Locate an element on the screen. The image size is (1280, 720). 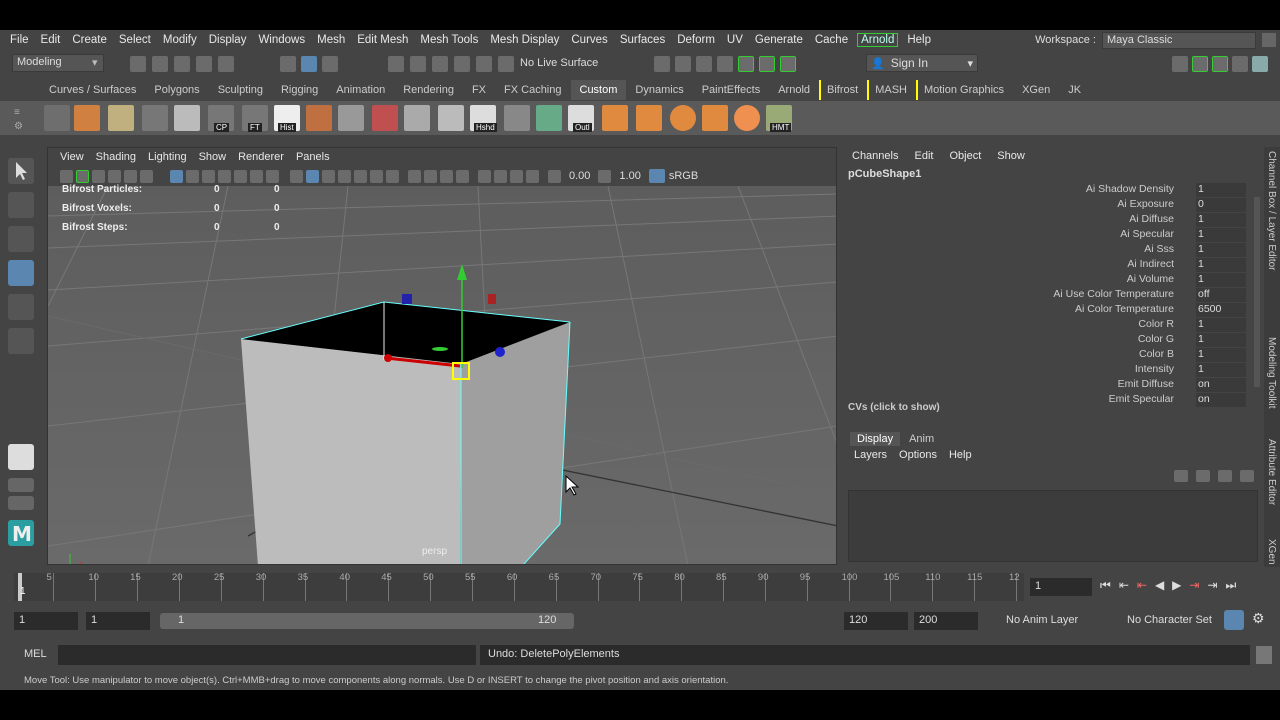
move-xy-handle is located at coordinates (440, 349).